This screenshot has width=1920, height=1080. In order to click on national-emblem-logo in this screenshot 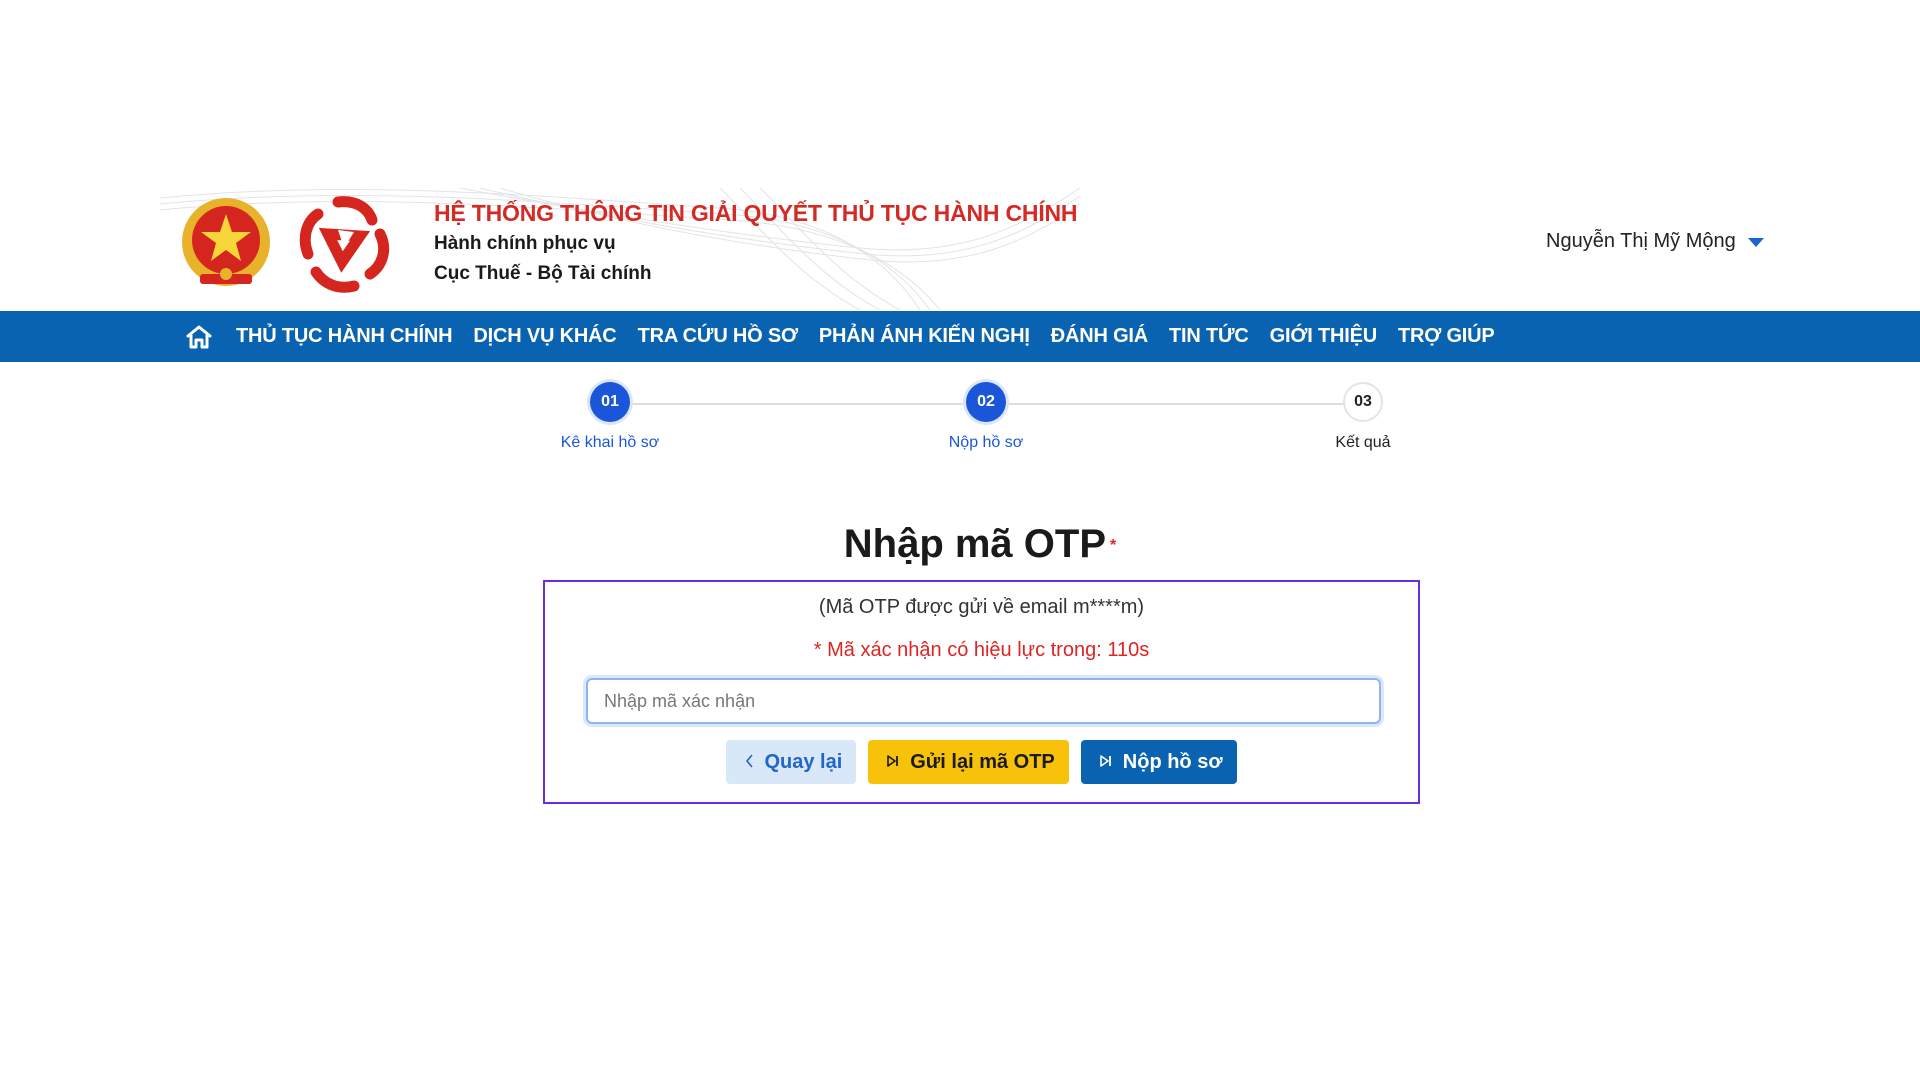, I will do `click(226, 244)`.